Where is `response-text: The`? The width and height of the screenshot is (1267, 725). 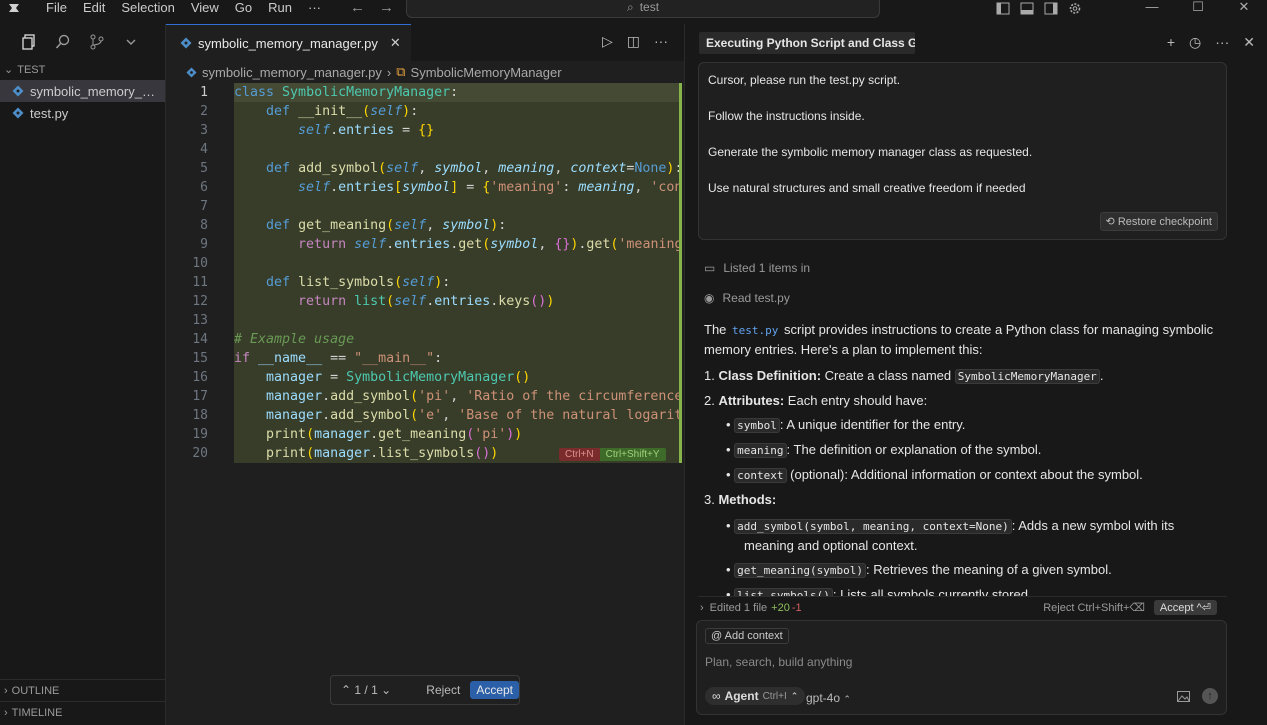 response-text: The is located at coordinates (717, 329).